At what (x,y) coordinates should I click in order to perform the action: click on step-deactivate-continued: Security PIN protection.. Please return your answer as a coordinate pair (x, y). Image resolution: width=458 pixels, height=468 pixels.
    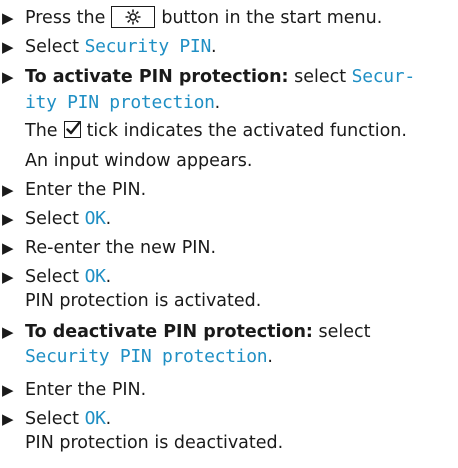
    Looking at the image, I should click on (229, 357).